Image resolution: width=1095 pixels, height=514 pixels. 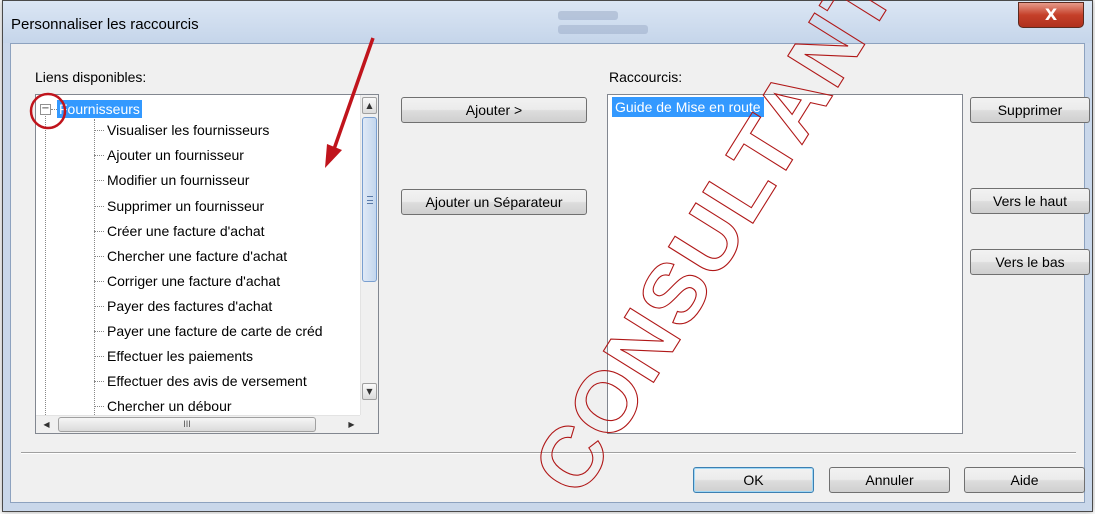 I want to click on tree-item-label: Créer une facture d'achat, so click(x=186, y=231).